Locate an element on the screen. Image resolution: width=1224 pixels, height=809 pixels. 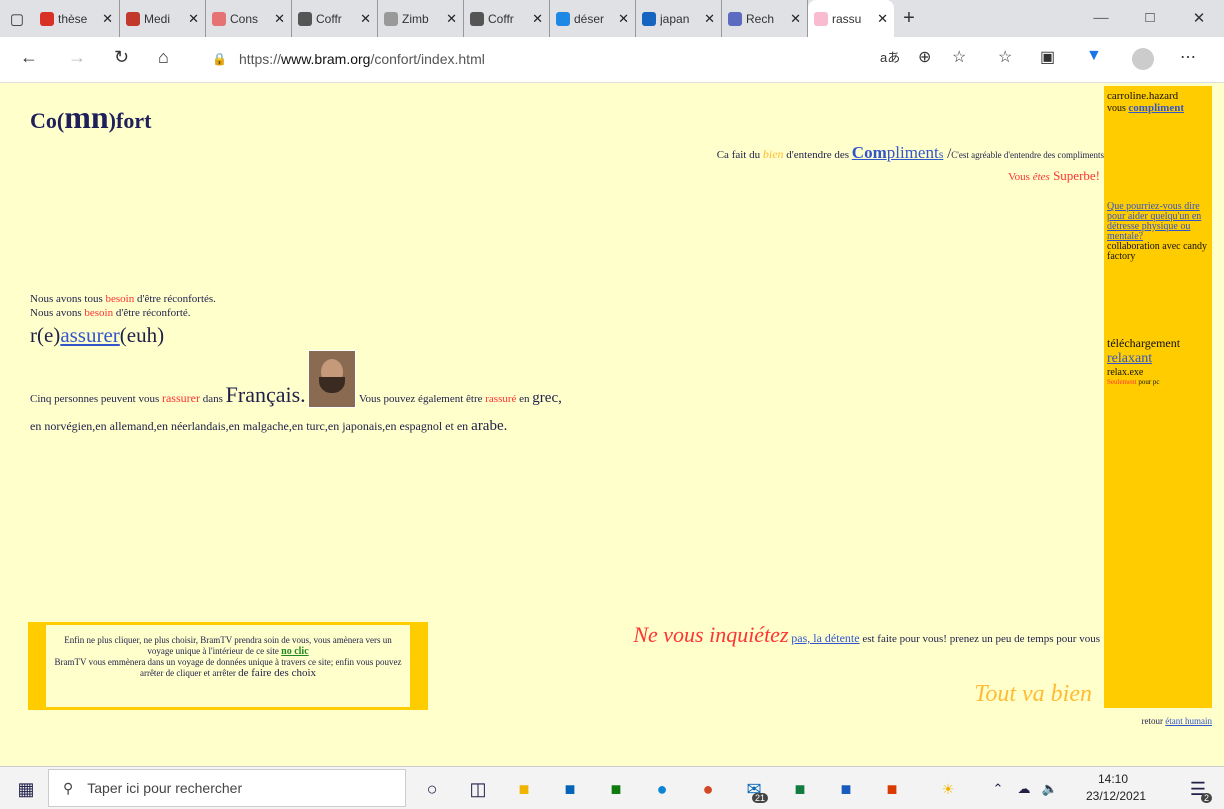
compliments-link-pliment: pliment is located at coordinates (912, 152).